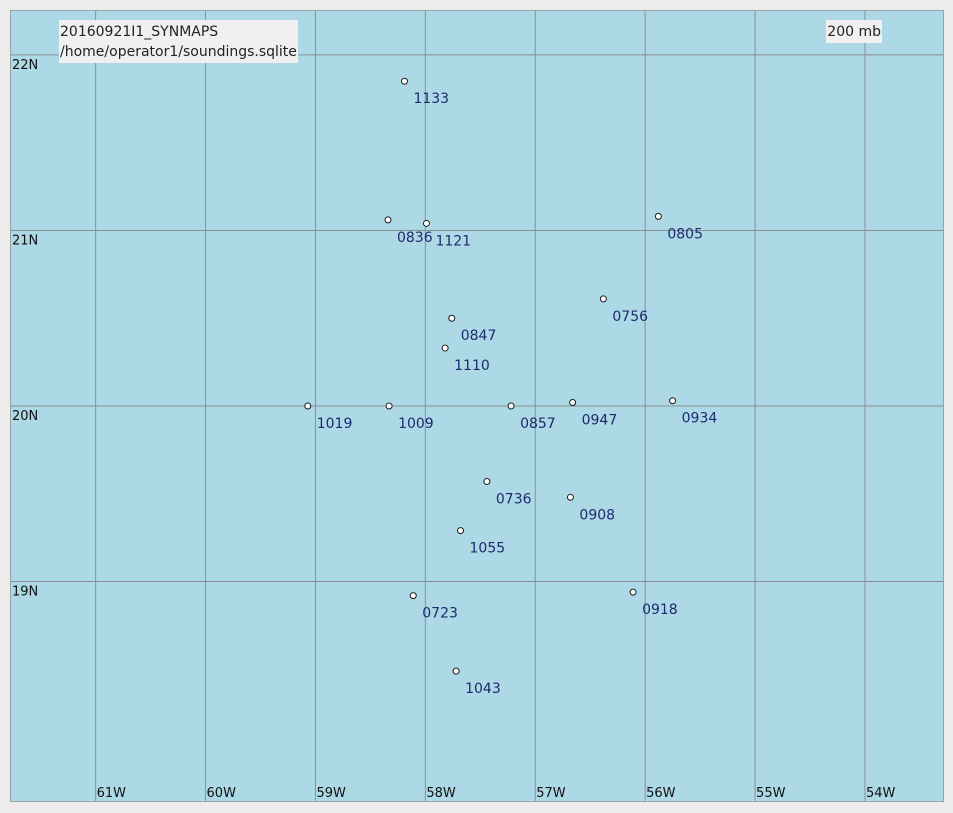  Describe the element at coordinates (538, 424) in the screenshot. I see `station-label-0857: 0857` at that location.